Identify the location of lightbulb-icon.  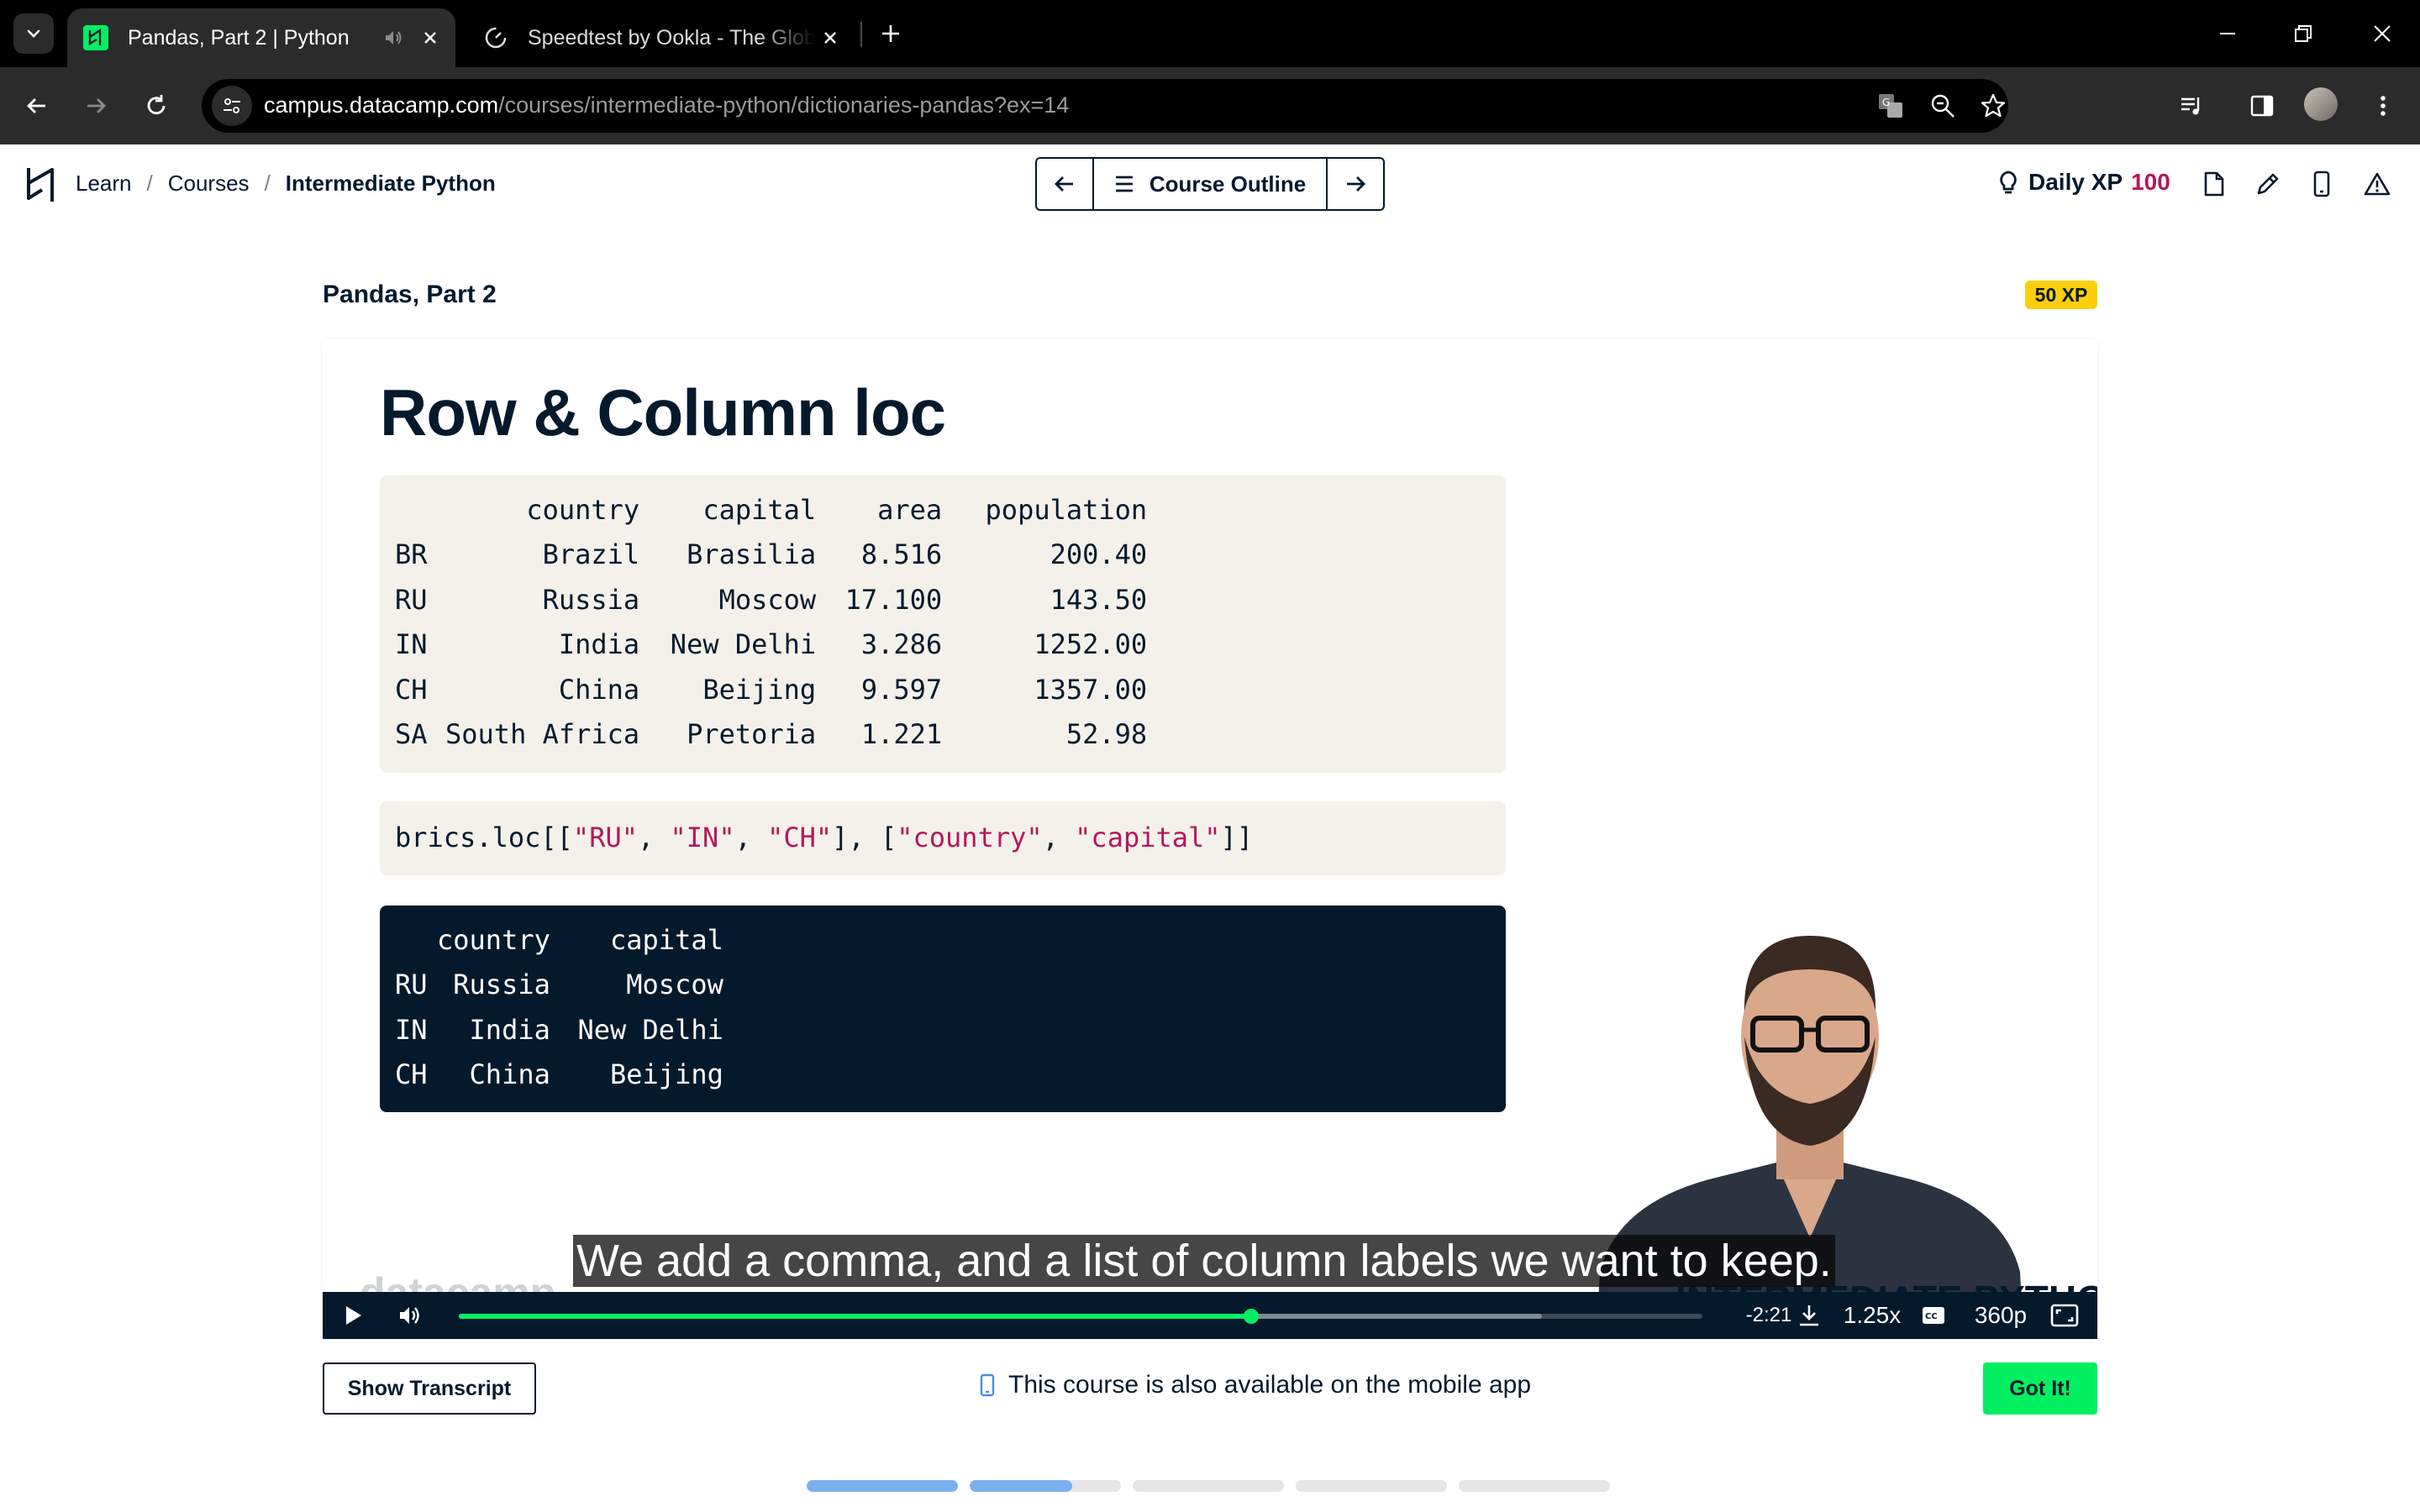
(2008, 182).